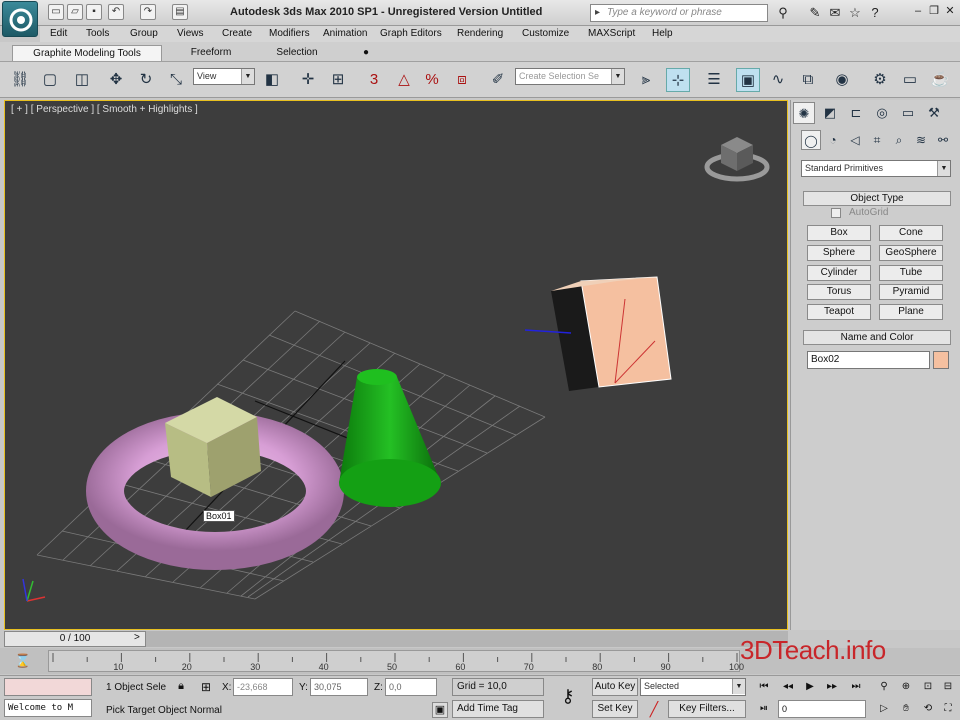 Image resolution: width=960 pixels, height=720 pixels. I want to click on viewcube-icon, so click(737, 159).